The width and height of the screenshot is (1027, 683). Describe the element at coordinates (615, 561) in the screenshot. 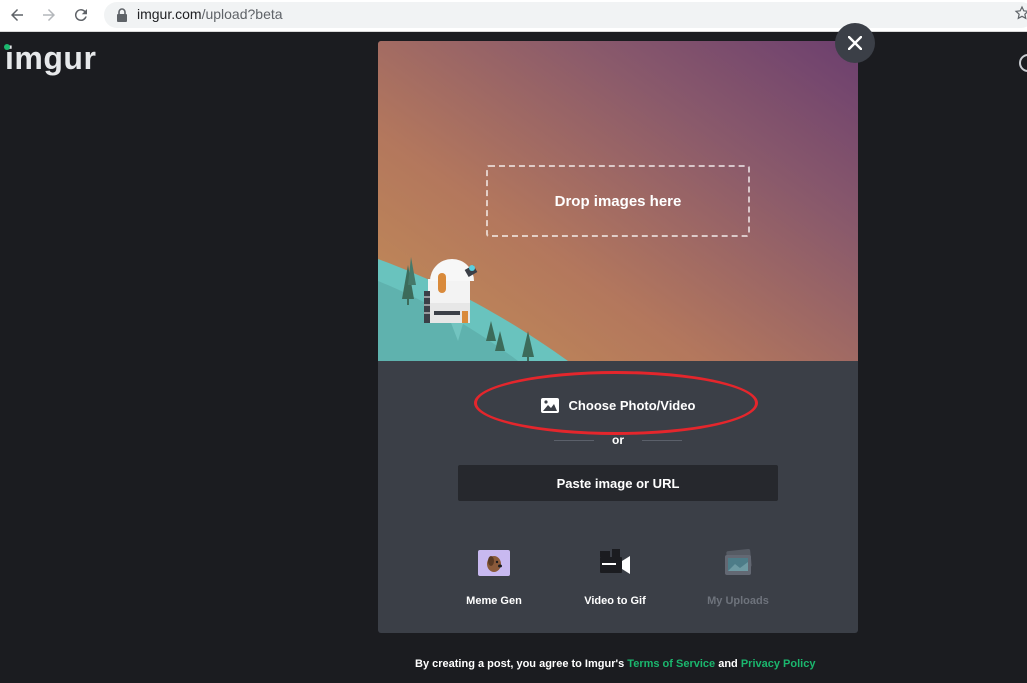

I see `video-camera-icon` at that location.